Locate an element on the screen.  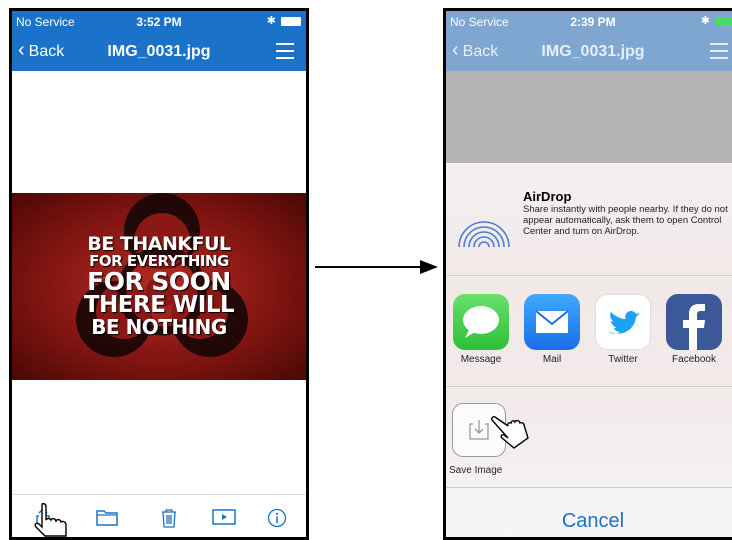
share-app-message: Message is located at coordinates (481, 329).